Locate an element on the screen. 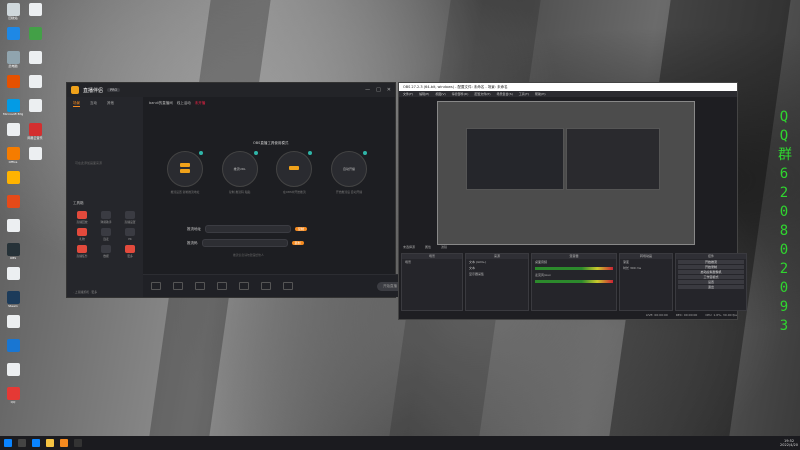  obs-dock: 控件 开始推流 开始录制 启动虚拟摄像机 工作室模式 设置 退出 is located at coordinates (711, 282).